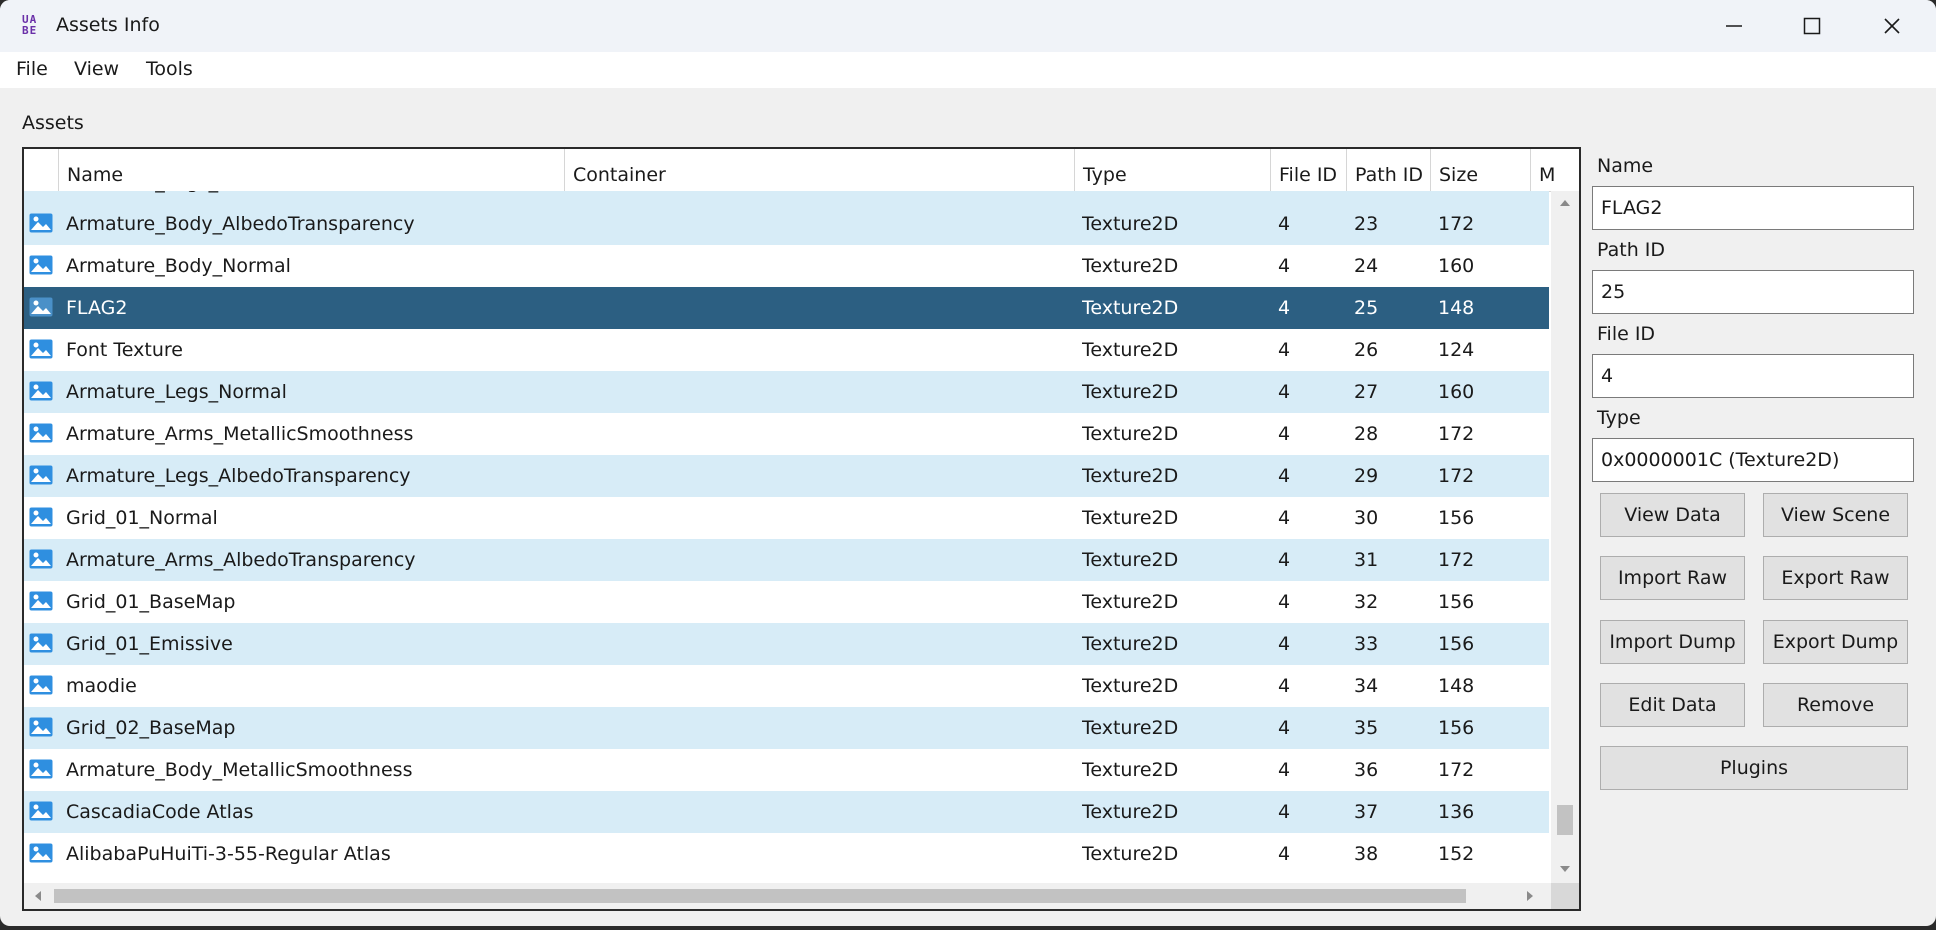 Image resolution: width=1936 pixels, height=930 pixels. Describe the element at coordinates (97, 308) in the screenshot. I see `cell-name: FLAG2` at that location.